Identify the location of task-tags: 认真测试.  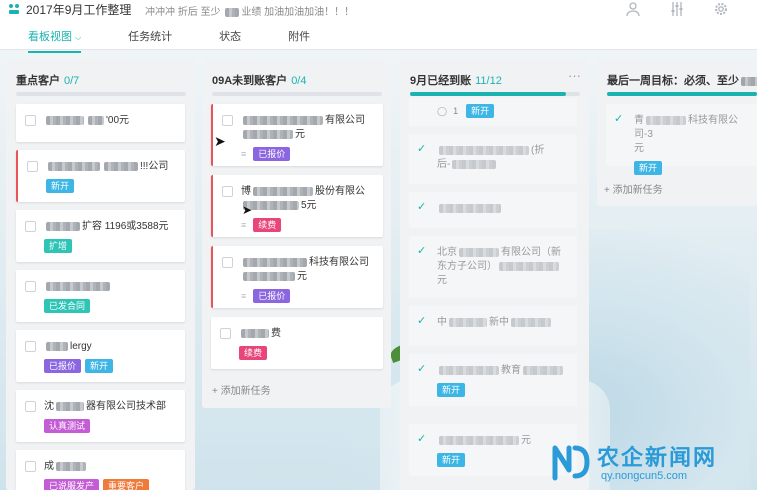
(109, 426).